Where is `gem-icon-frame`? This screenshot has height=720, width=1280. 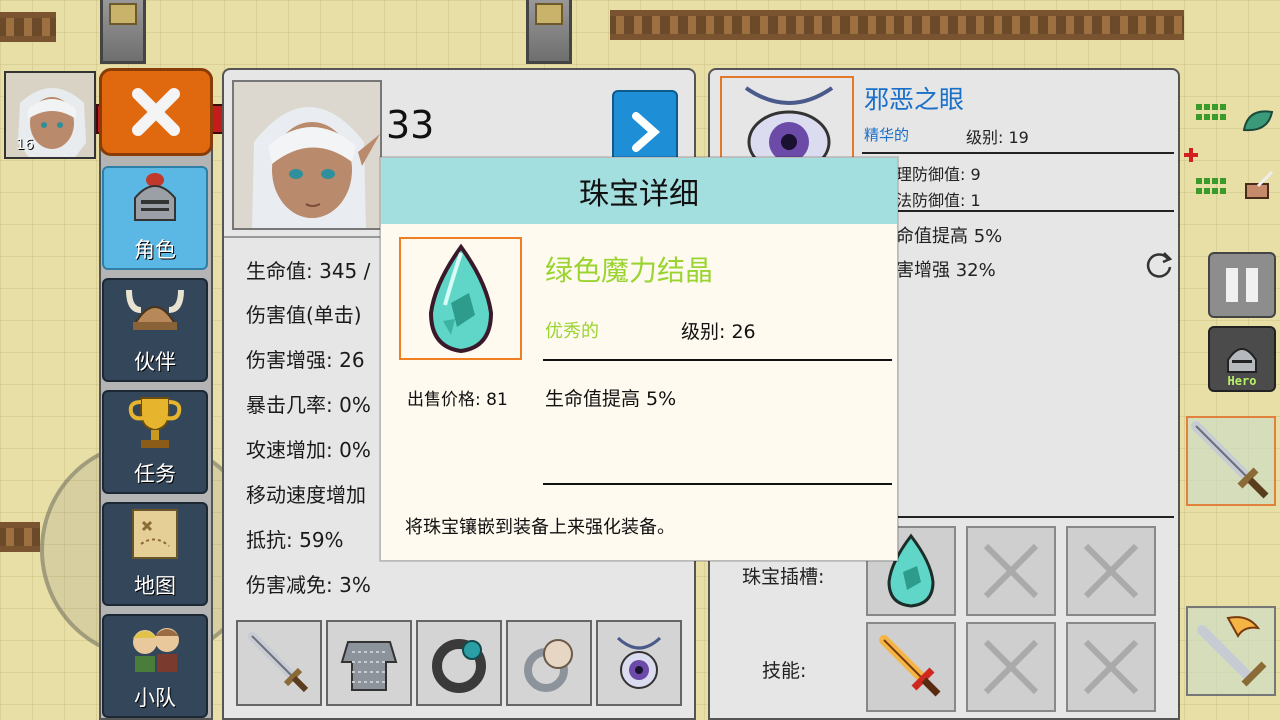 gem-icon-frame is located at coordinates (460, 298).